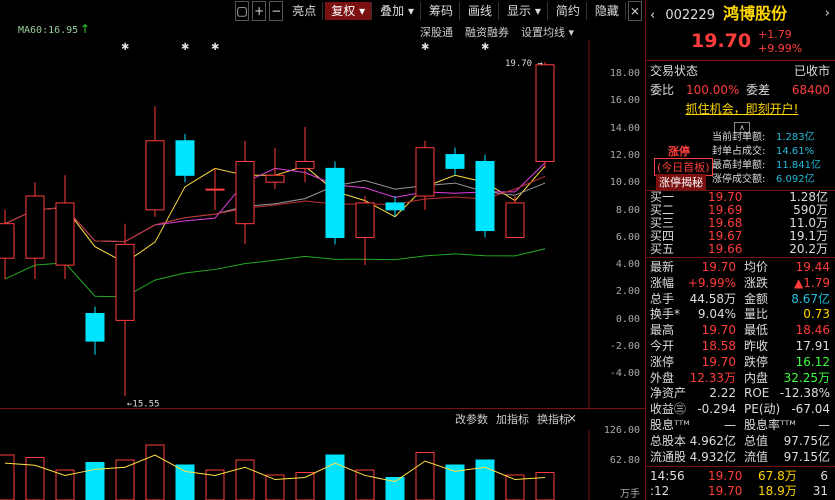  I want to click on stock-name: 鸿博股份, so click(755, 13).